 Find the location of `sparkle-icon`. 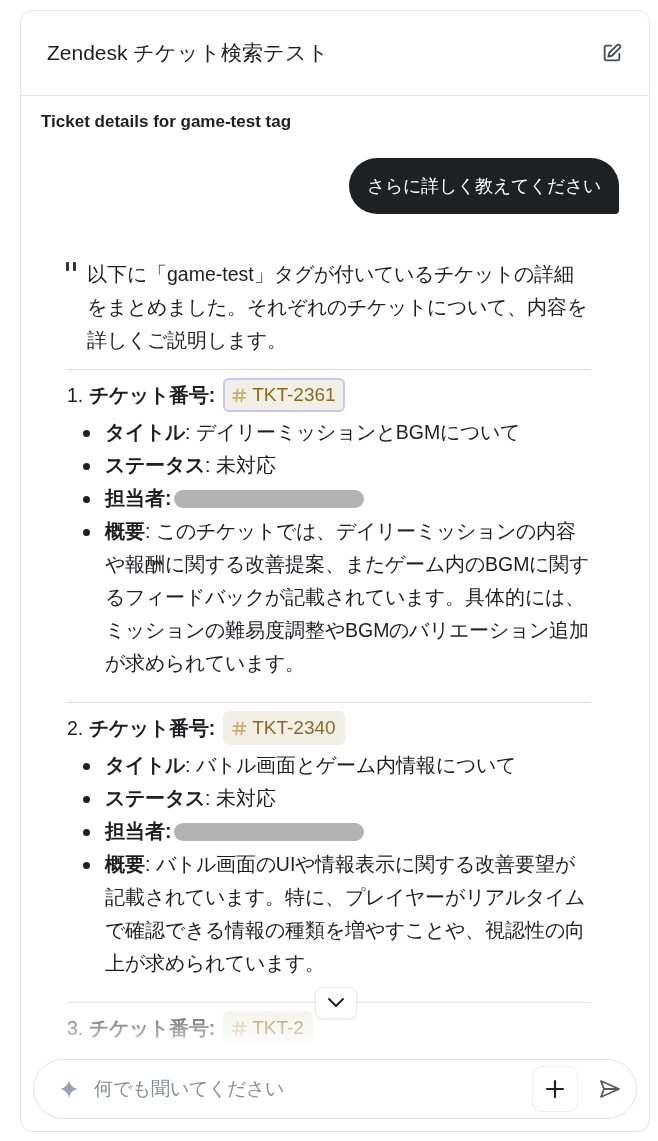

sparkle-icon is located at coordinates (69, 1089).